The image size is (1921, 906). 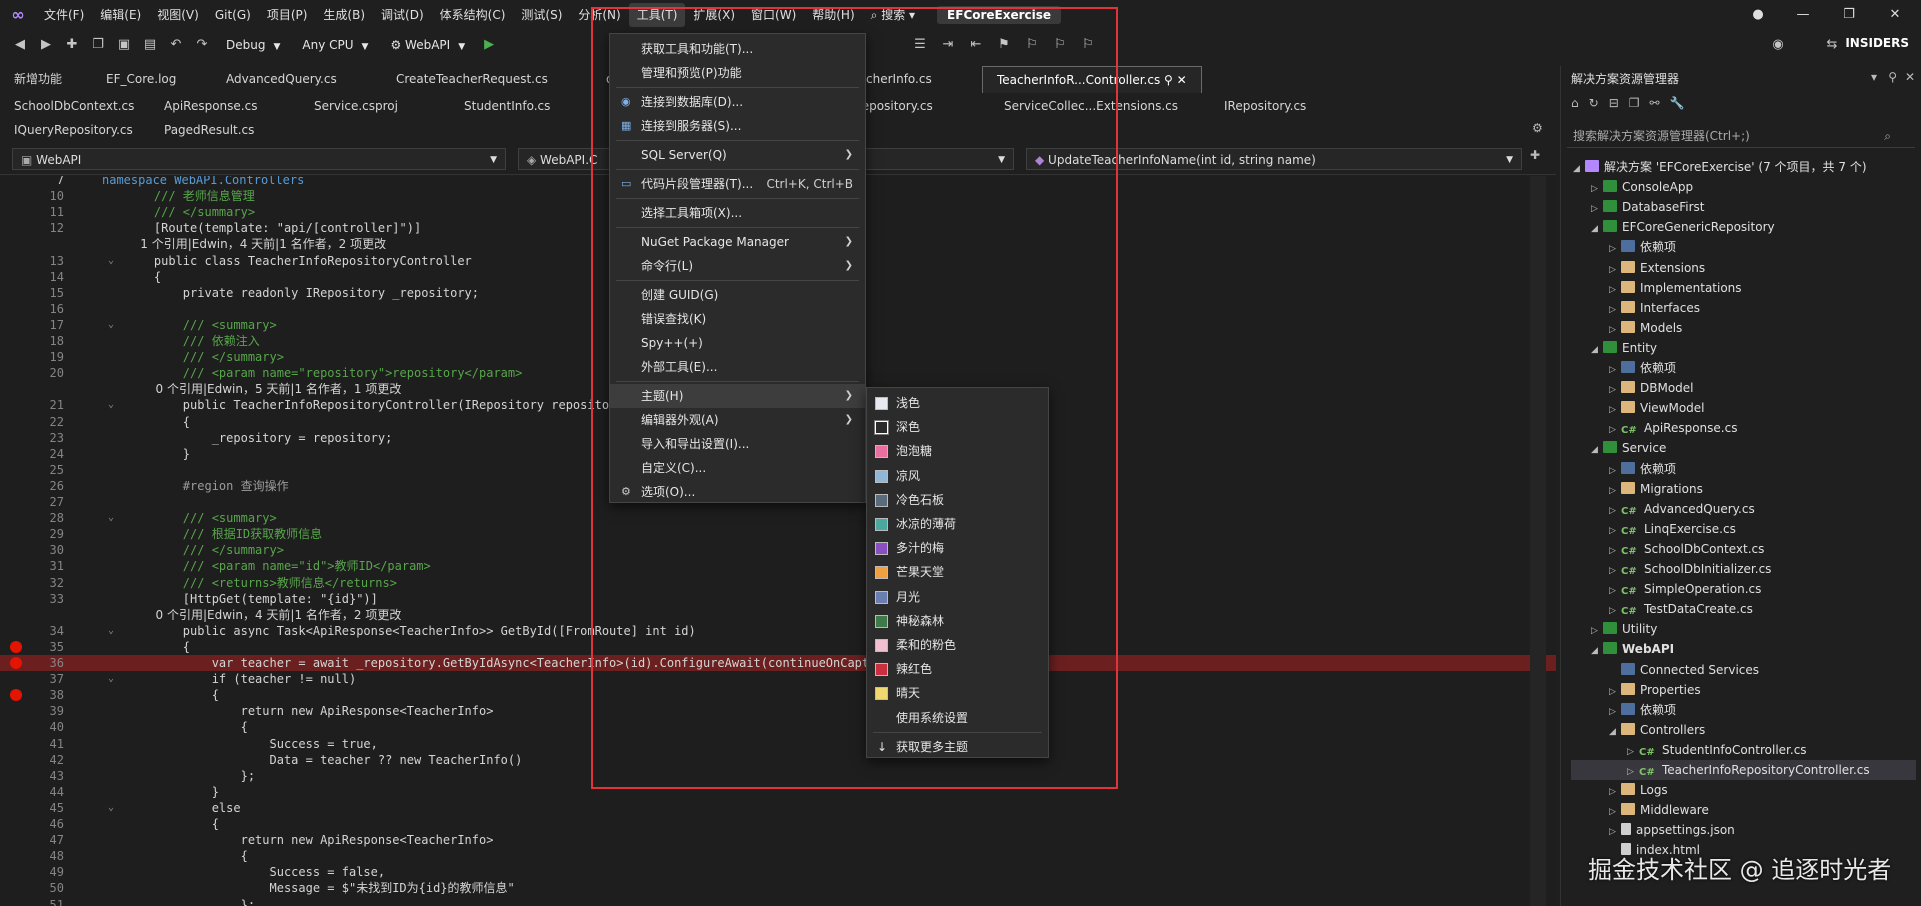 What do you see at coordinates (778, 824) in the screenshot?
I see `code-line: 46 {` at bounding box center [778, 824].